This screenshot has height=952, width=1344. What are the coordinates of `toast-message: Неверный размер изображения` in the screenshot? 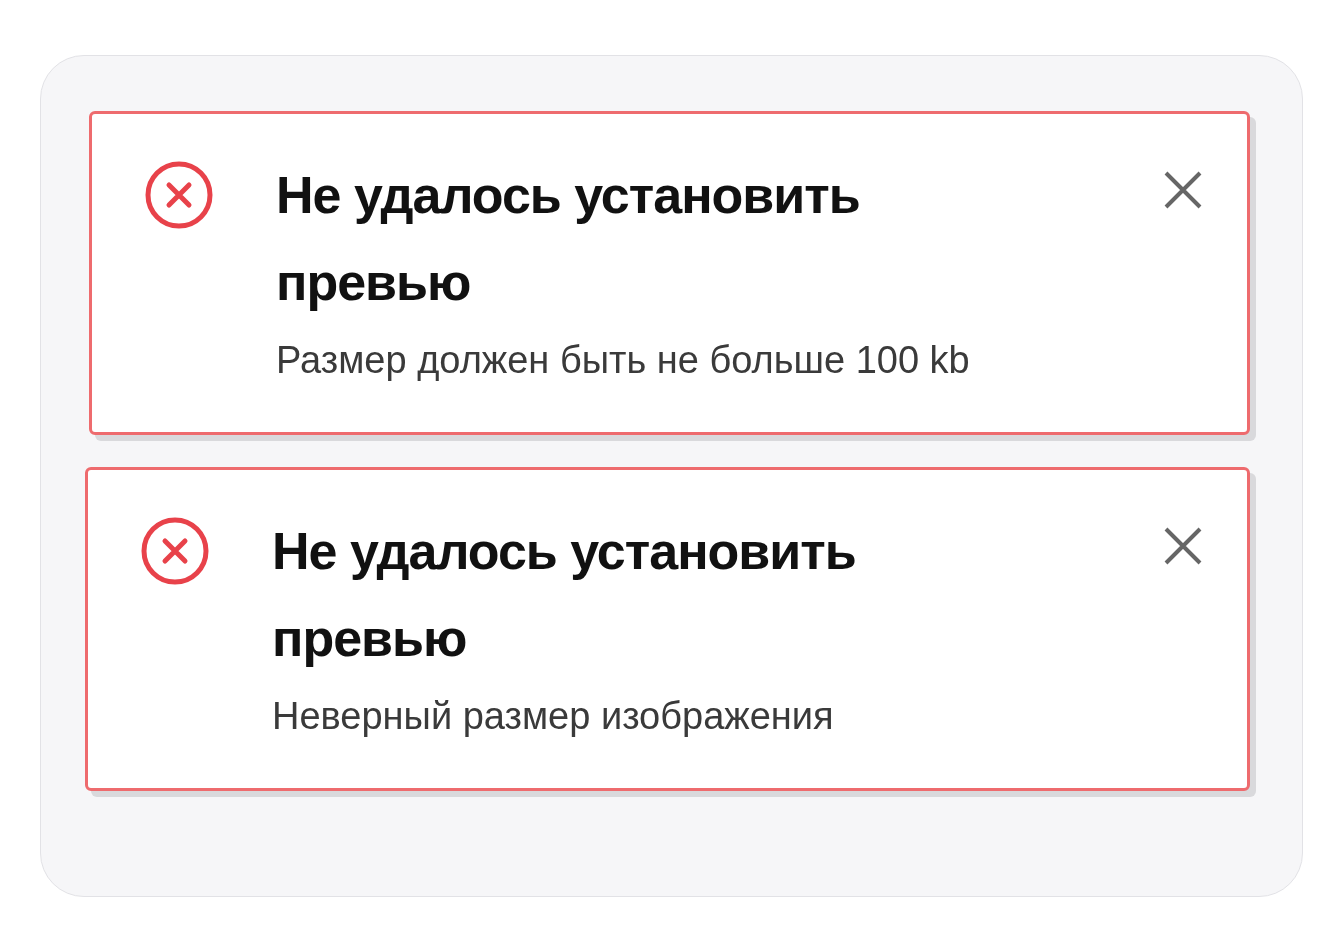 It's located at (553, 716).